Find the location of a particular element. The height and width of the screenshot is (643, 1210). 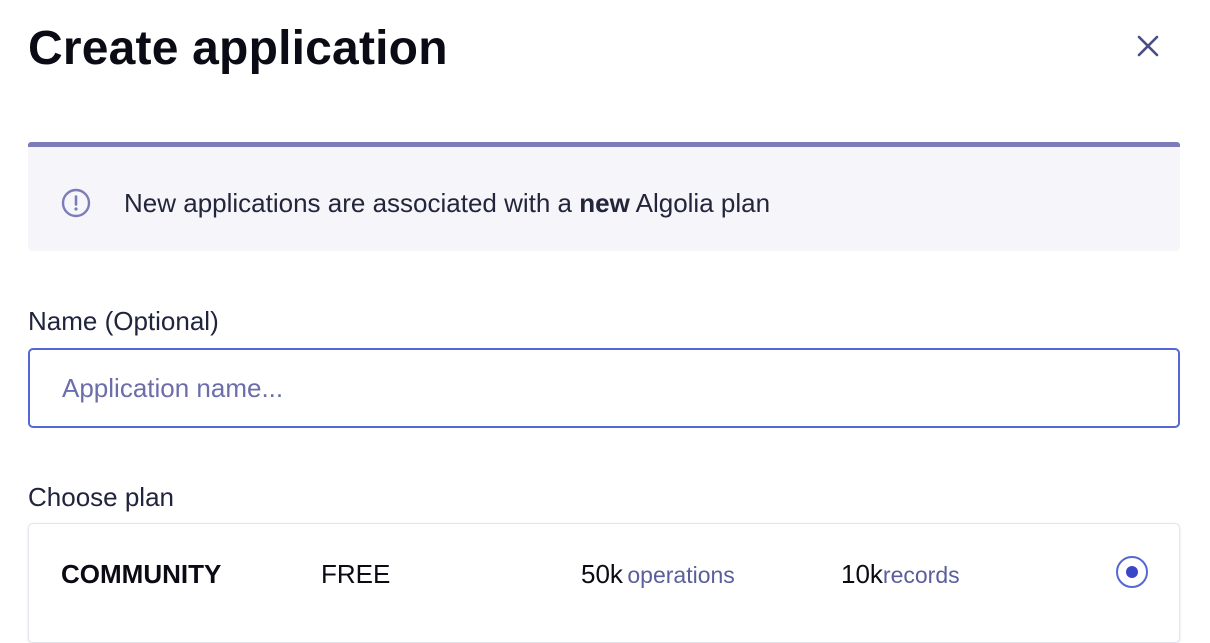

close-icon is located at coordinates (1148, 46).